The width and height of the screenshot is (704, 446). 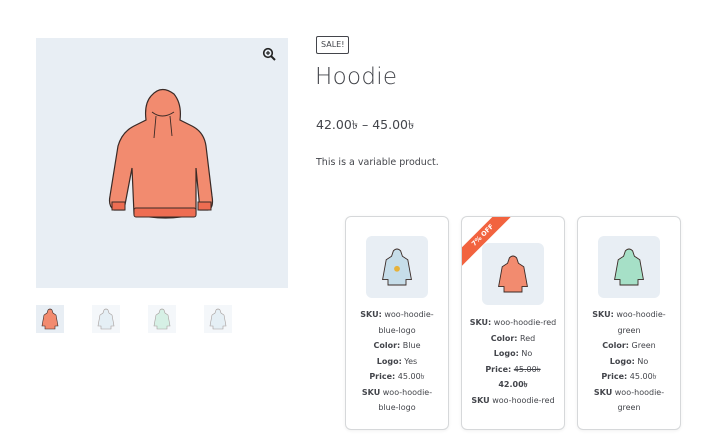 I want to click on product-description: This is a variable product., so click(x=377, y=162).